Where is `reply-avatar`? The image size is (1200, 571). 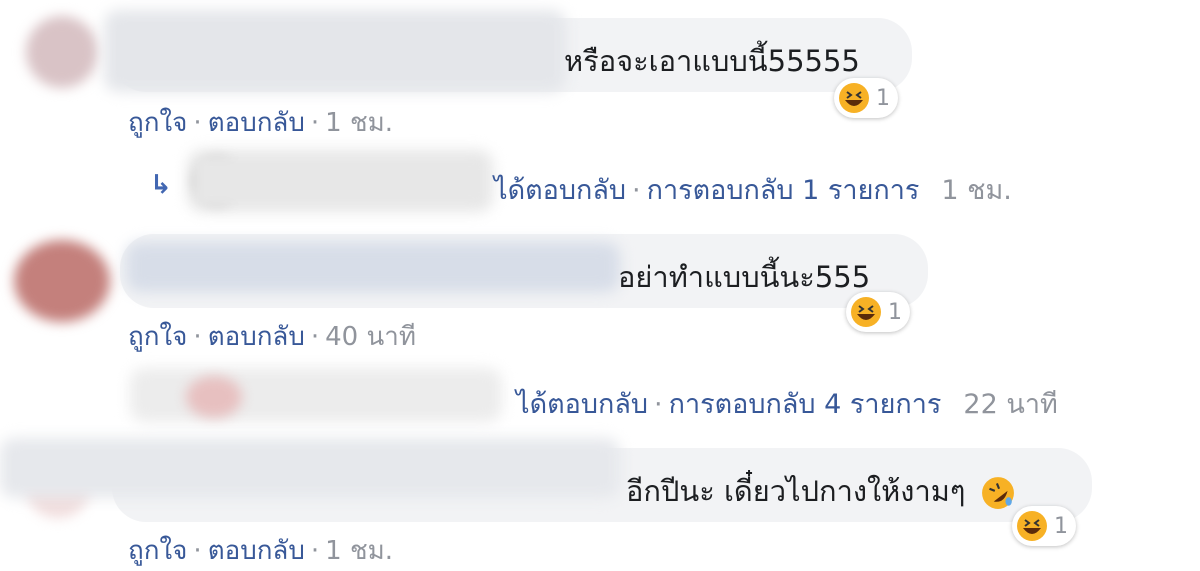 reply-avatar is located at coordinates (214, 397).